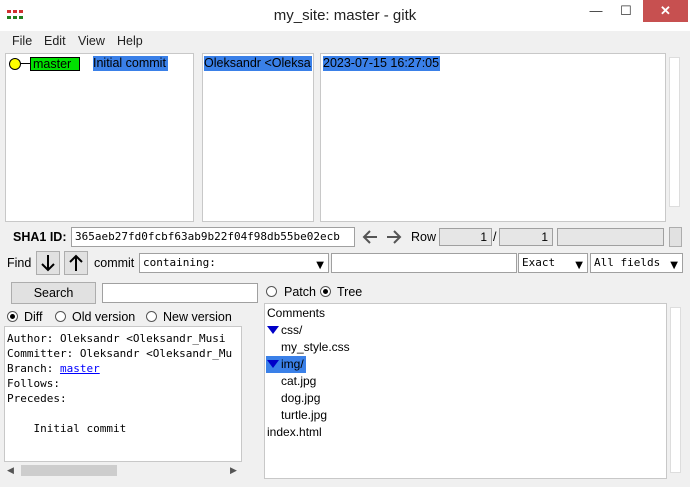  What do you see at coordinates (596, 11) in the screenshot?
I see `minimize-button: —` at bounding box center [596, 11].